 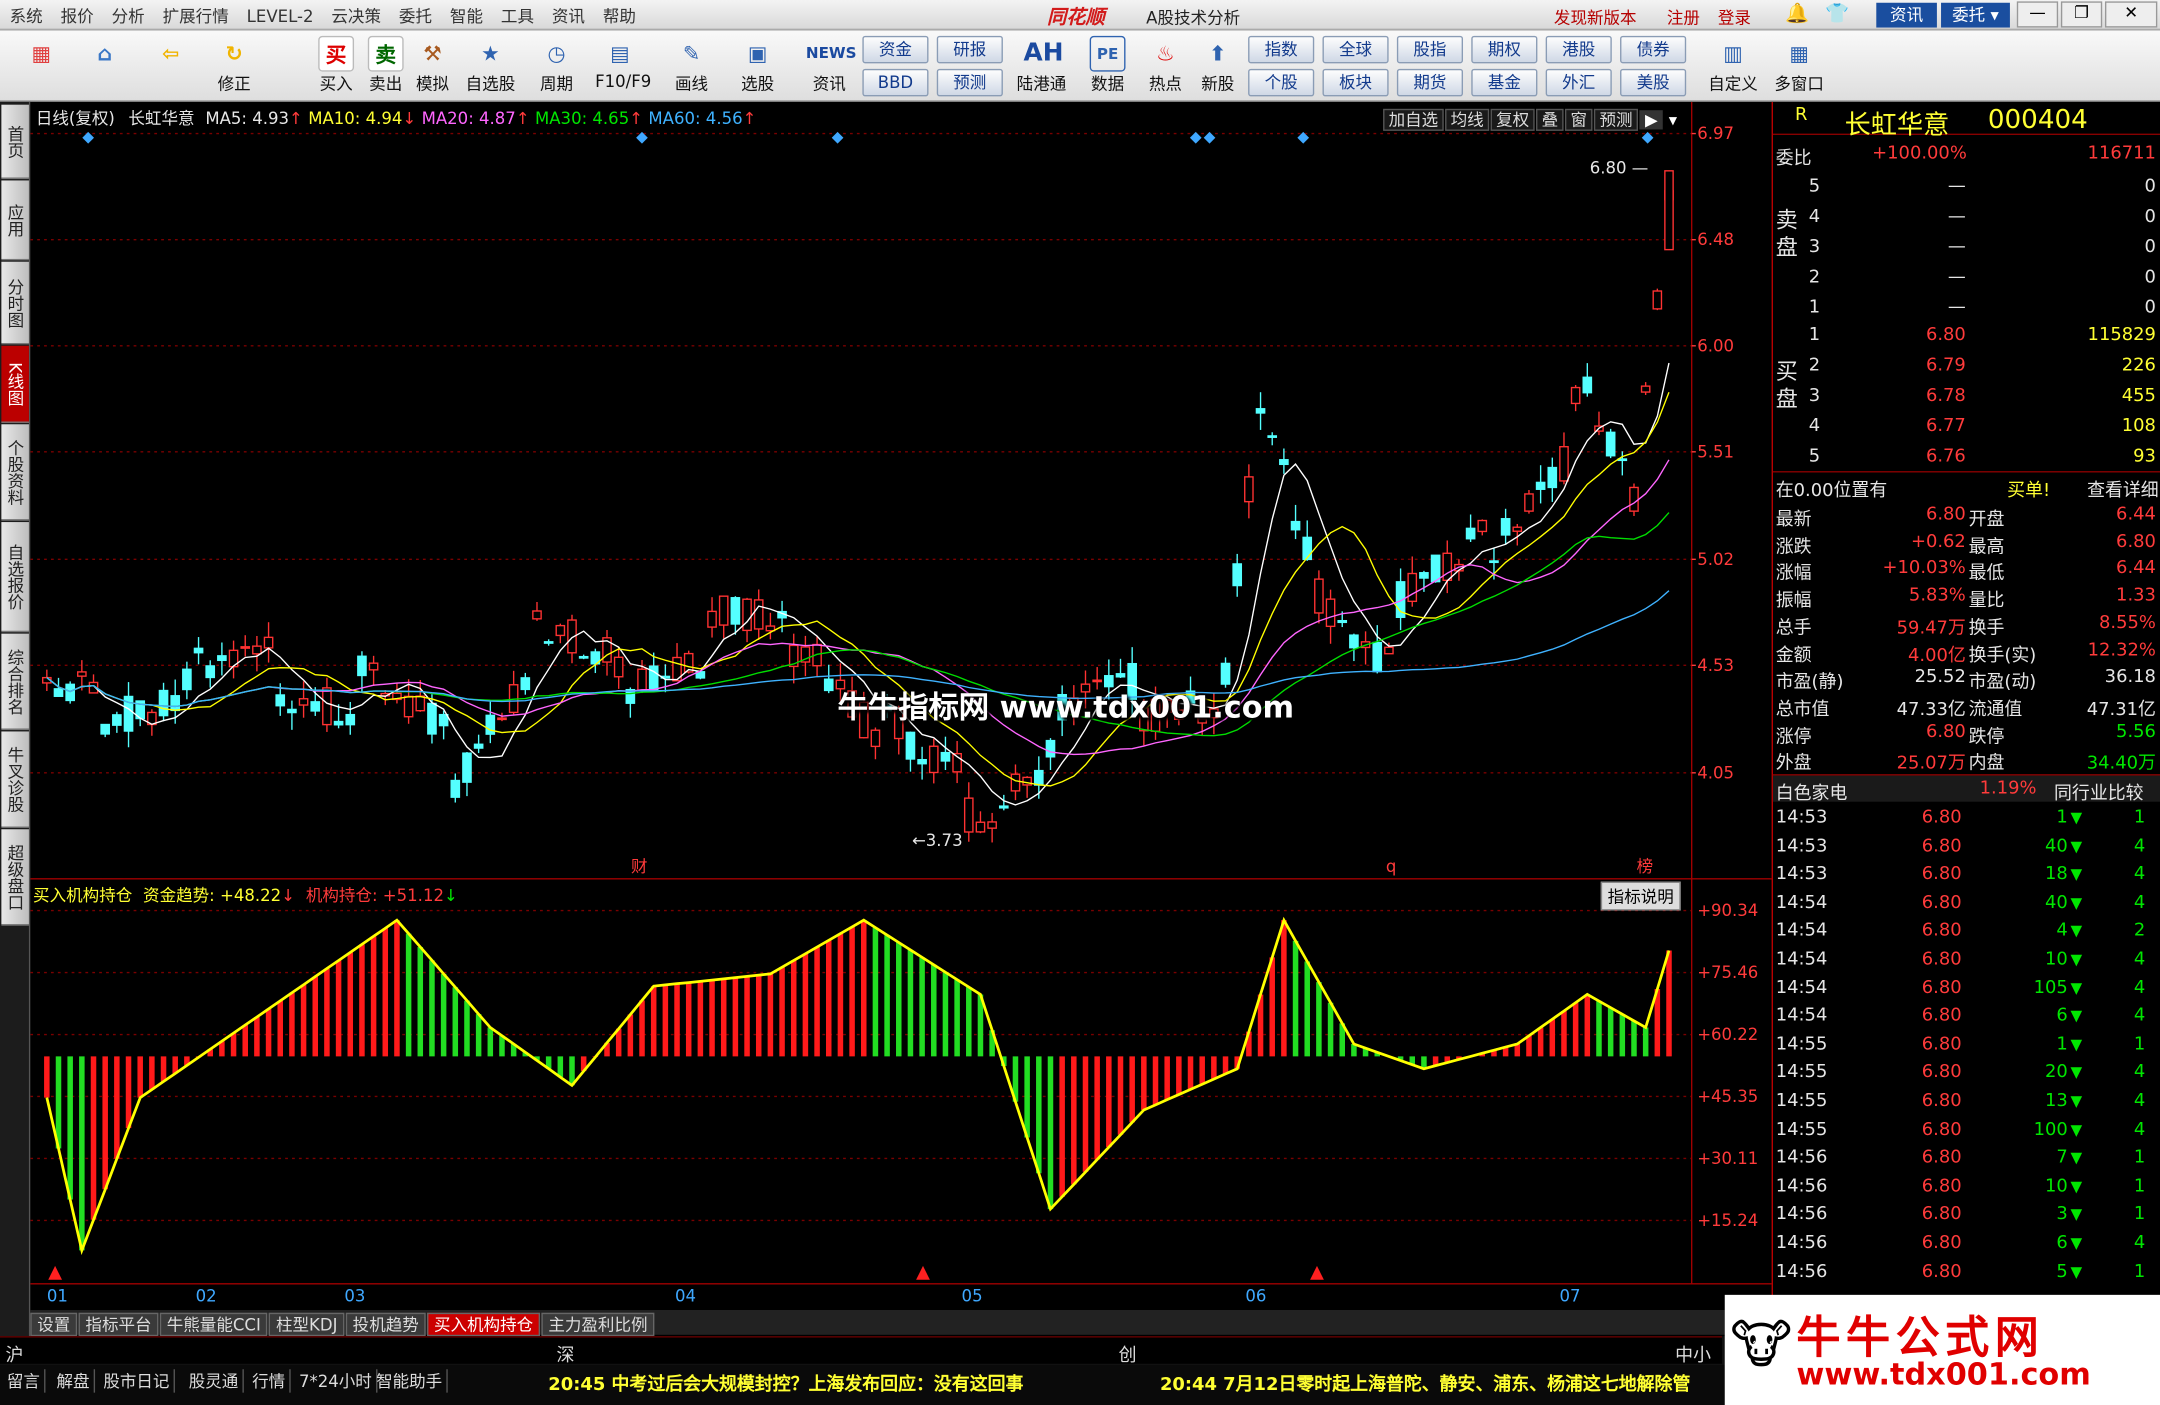 What do you see at coordinates (1640, 896) in the screenshot?
I see `indicator-explain-button: 指标说明` at bounding box center [1640, 896].